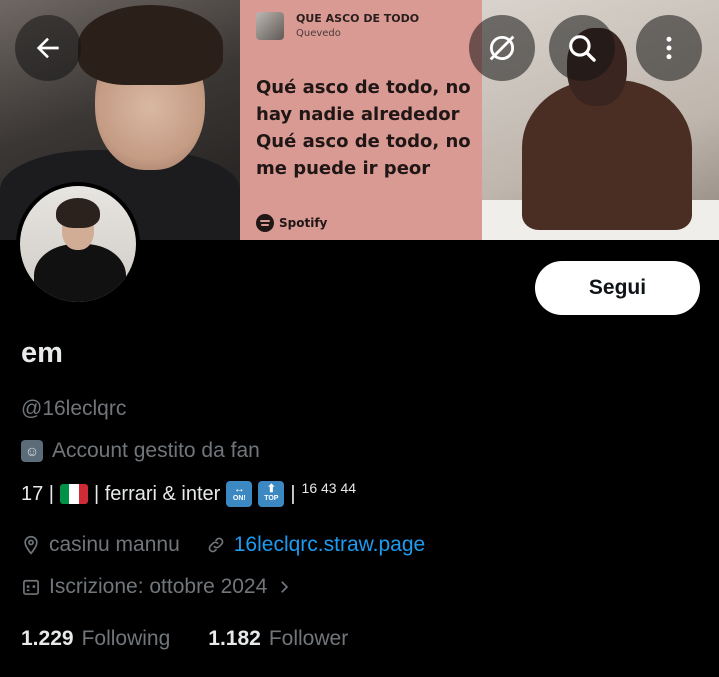 The image size is (719, 677). Describe the element at coordinates (157, 493) in the screenshot. I see `bio-teams: | ferrari & inter` at that location.